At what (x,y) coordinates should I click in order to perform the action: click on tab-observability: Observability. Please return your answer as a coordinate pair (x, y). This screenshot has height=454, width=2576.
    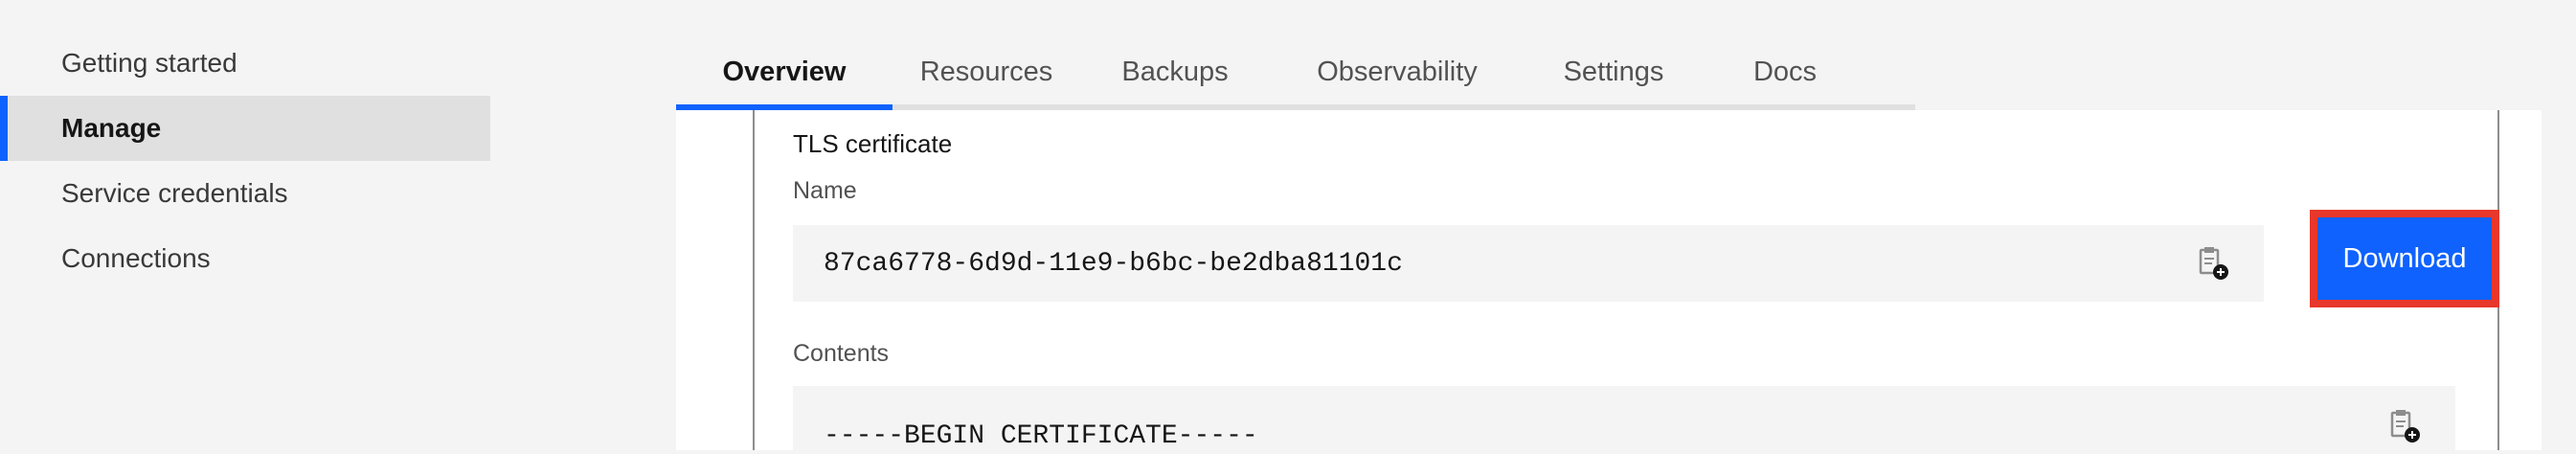
    Looking at the image, I should click on (1397, 72).